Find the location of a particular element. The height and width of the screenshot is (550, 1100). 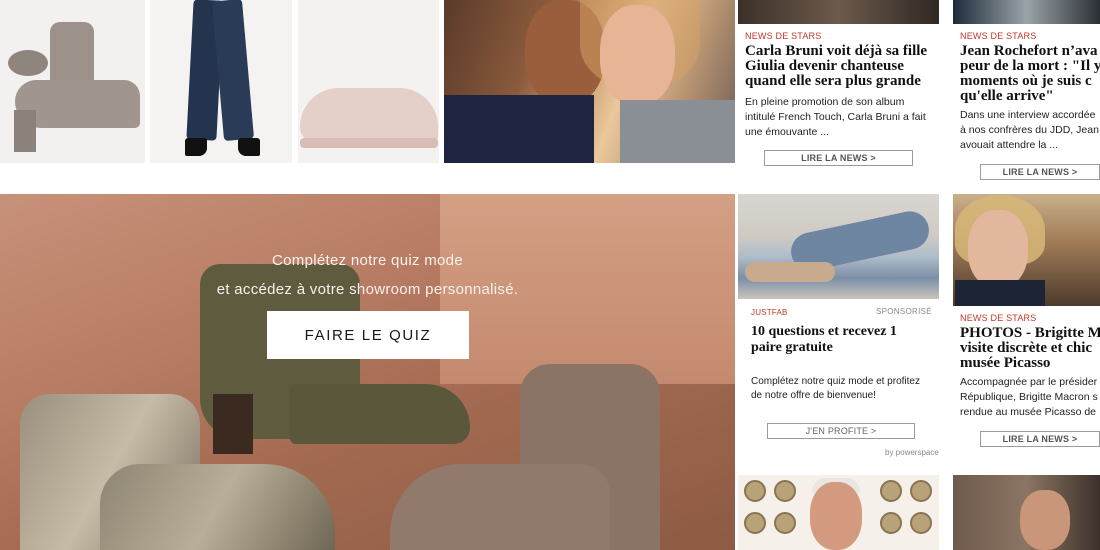

news-title-line: Carla Bruni voit déjà sa fille is located at coordinates (836, 51).